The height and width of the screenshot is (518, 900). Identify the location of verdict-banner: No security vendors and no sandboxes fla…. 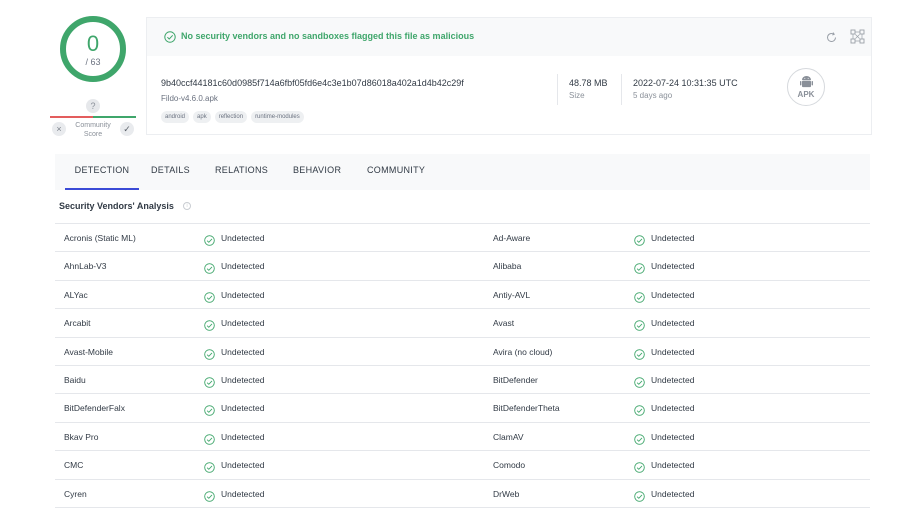
(509, 37).